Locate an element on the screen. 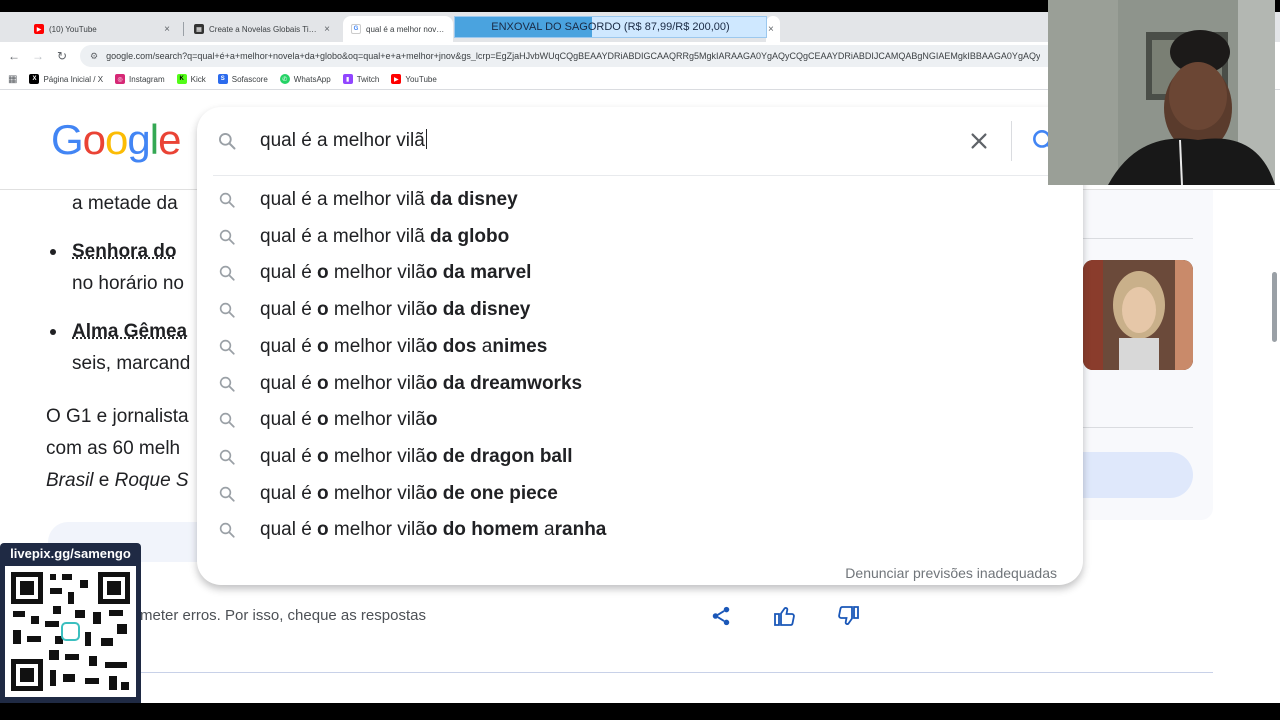 The image size is (1280, 720). back-arrow-icon: ← is located at coordinates (14, 56).